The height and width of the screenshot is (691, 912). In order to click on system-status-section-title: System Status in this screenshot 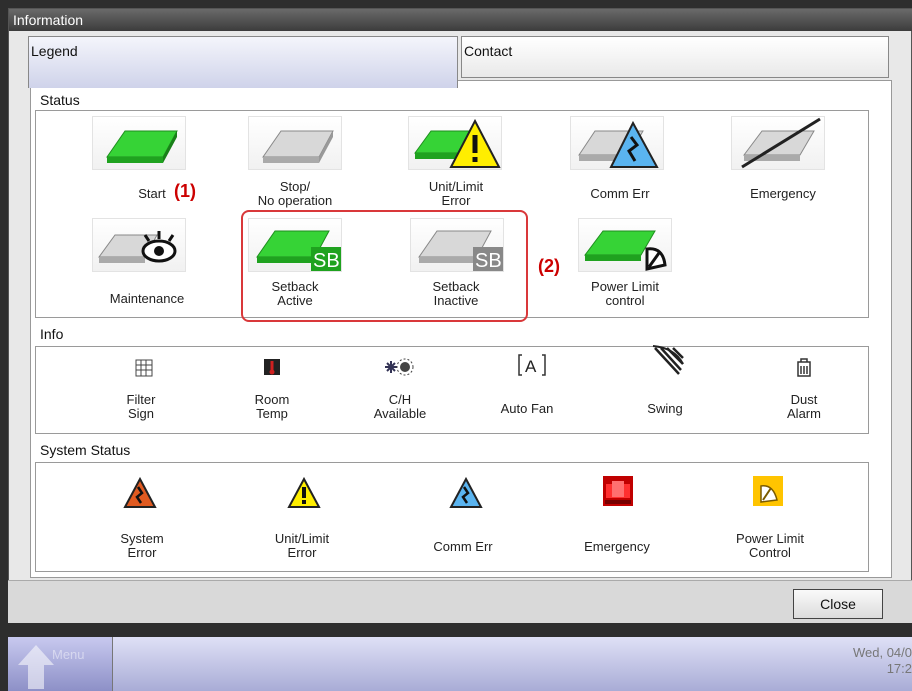, I will do `click(85, 450)`.